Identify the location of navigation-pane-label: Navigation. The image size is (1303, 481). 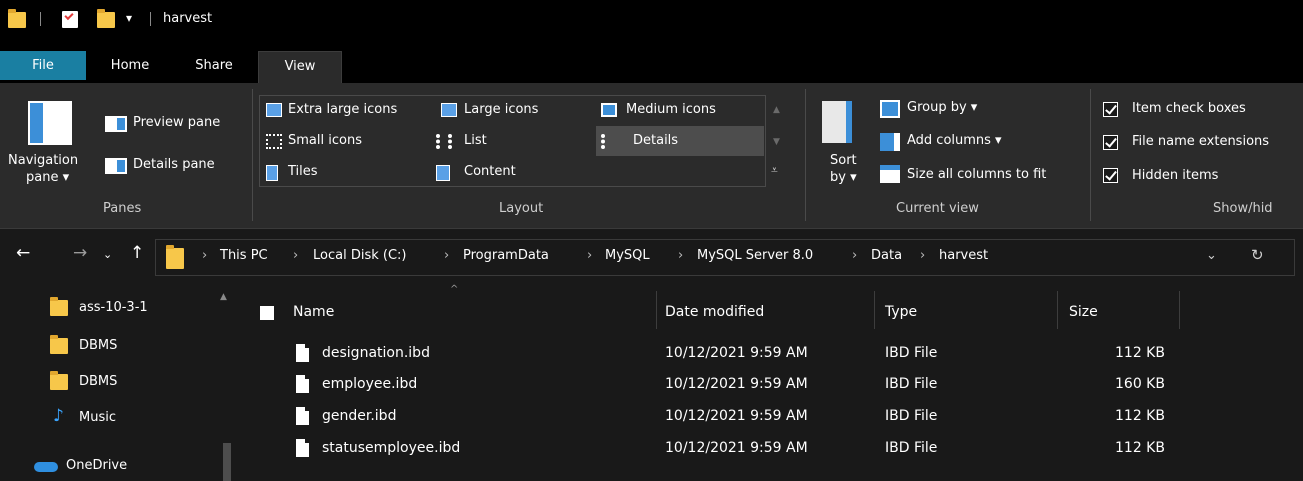
(43, 160).